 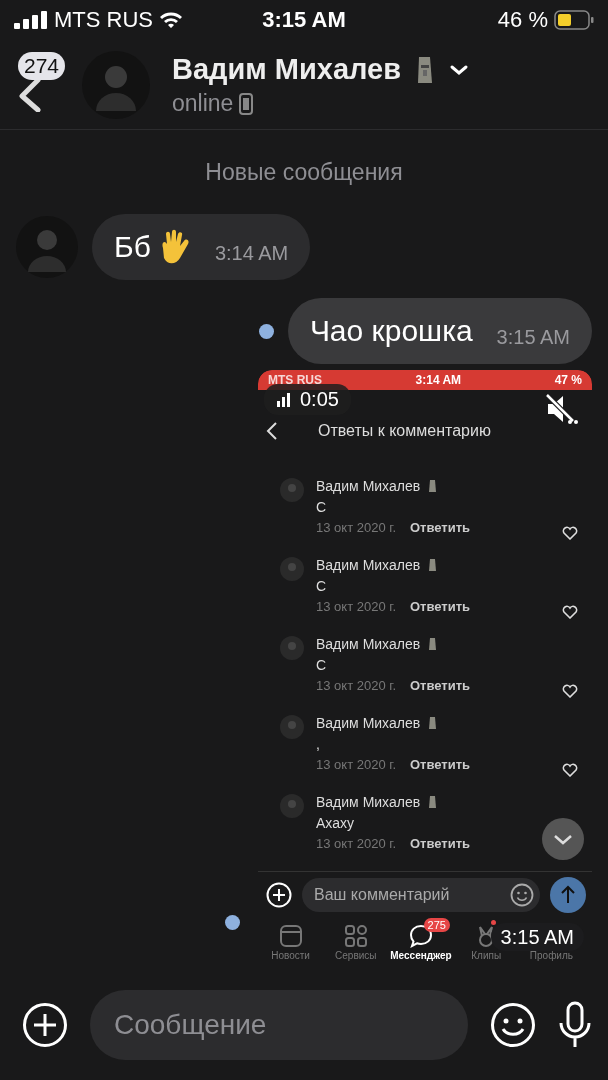 What do you see at coordinates (404, 431) in the screenshot?
I see `screen-title: Ответы к комментарию` at bounding box center [404, 431].